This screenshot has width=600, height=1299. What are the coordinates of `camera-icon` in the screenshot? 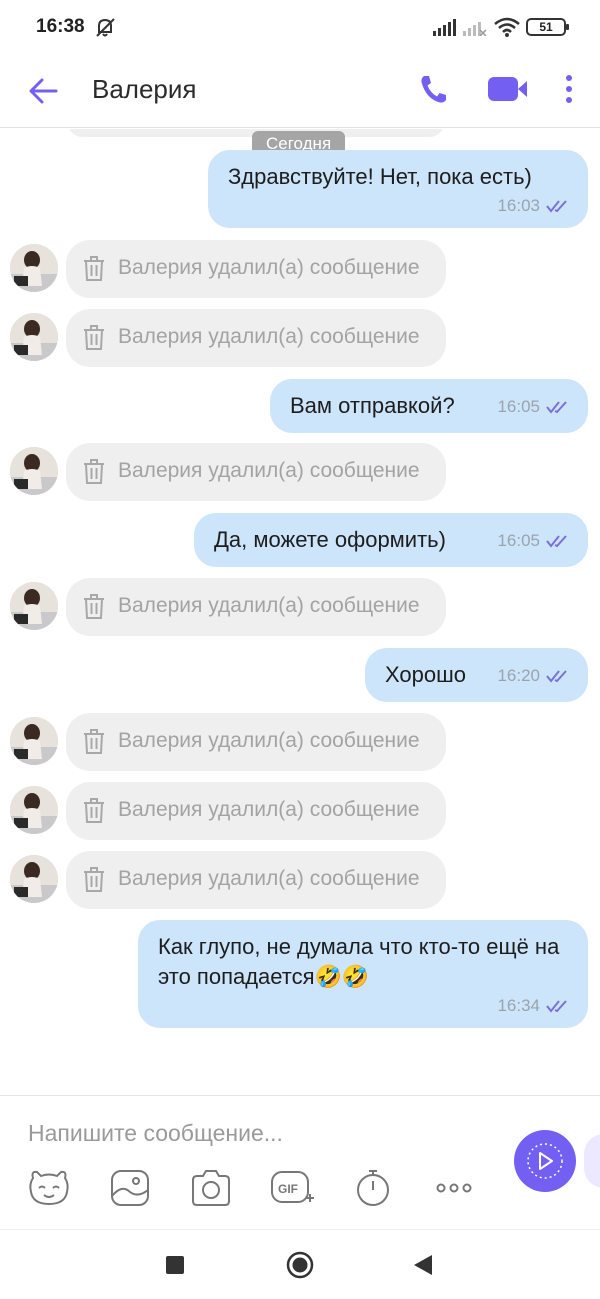 It's located at (211, 1188).